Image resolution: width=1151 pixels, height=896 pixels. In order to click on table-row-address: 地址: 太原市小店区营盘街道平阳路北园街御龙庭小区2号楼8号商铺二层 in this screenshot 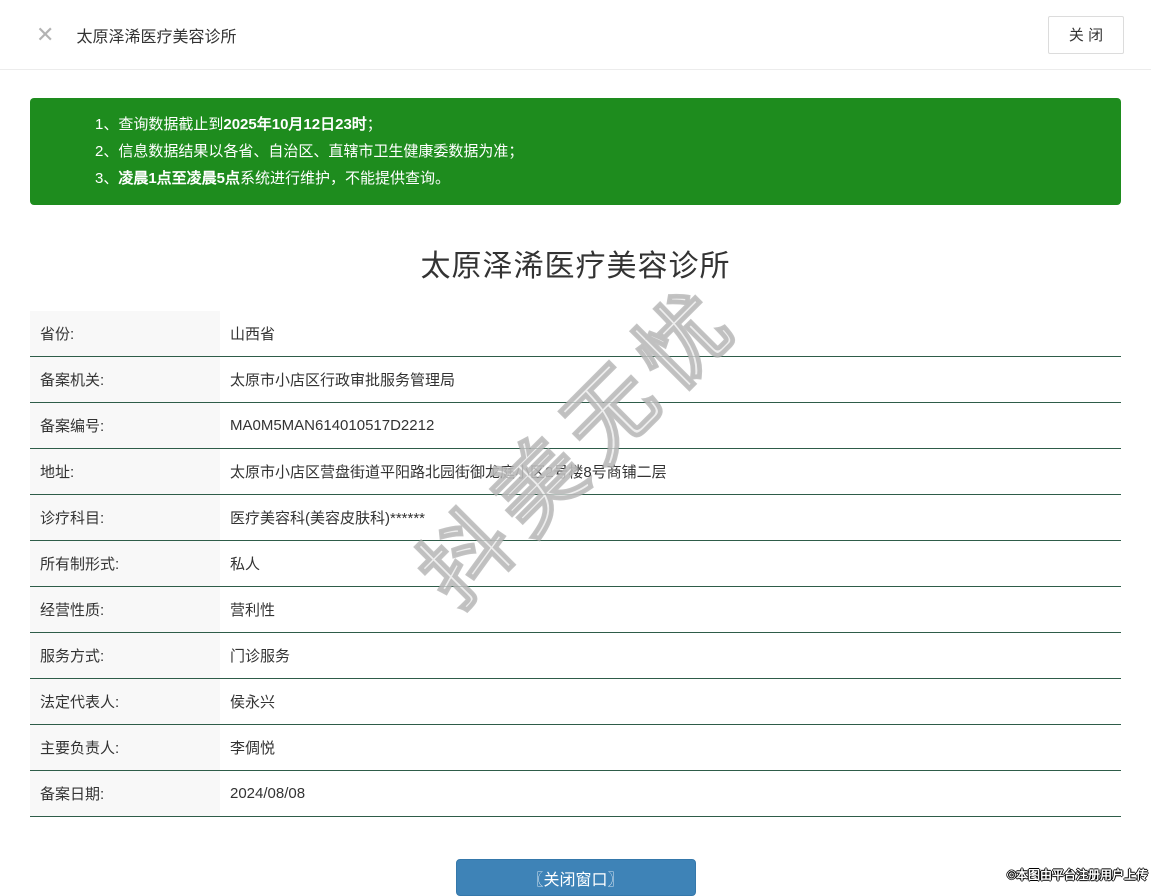, I will do `click(575, 472)`.